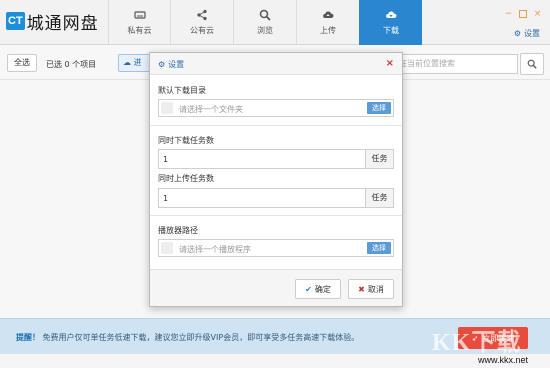 The width and height of the screenshot is (550, 368). What do you see at coordinates (166, 159) in the screenshot?
I see `concurrent-download-value: 1` at bounding box center [166, 159].